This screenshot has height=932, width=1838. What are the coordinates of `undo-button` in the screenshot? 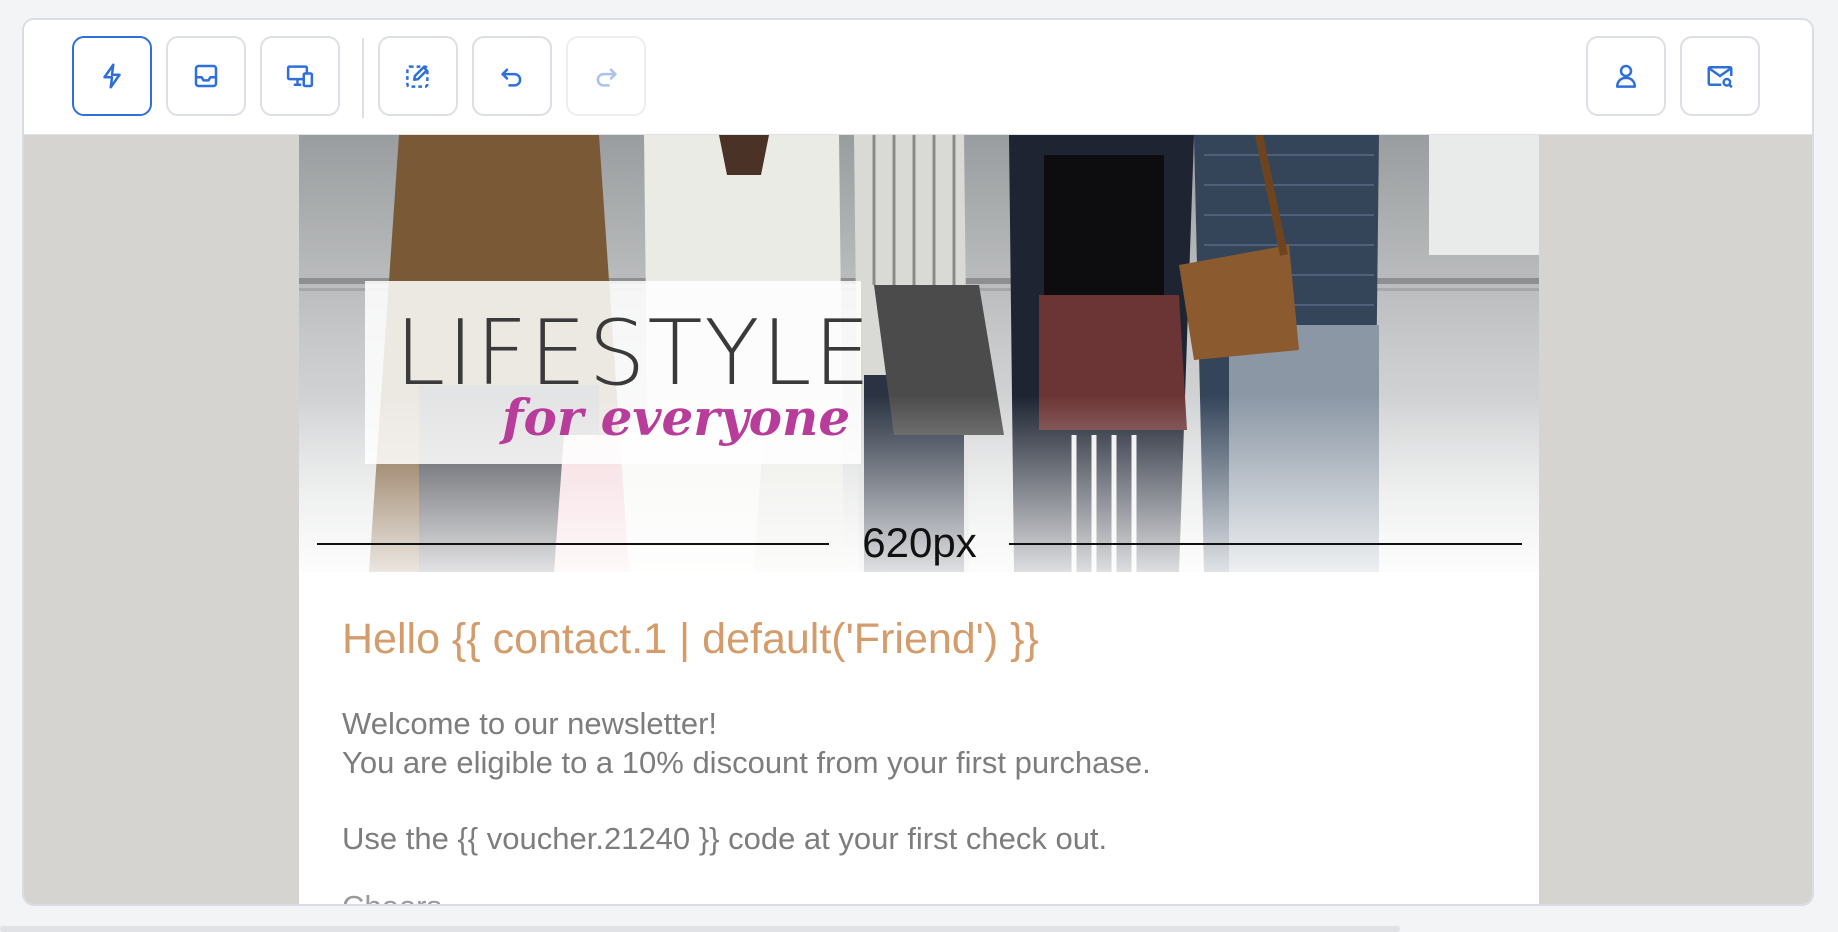 It's located at (512, 76).